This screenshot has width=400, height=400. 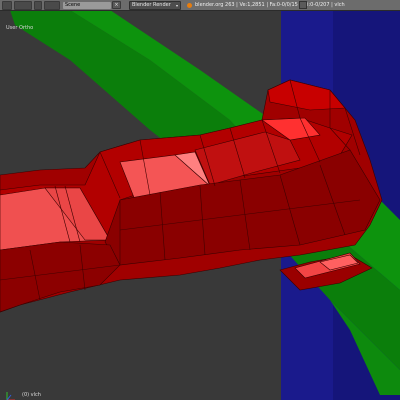 I want to click on screen-layout-icon, so click(x=38, y=5).